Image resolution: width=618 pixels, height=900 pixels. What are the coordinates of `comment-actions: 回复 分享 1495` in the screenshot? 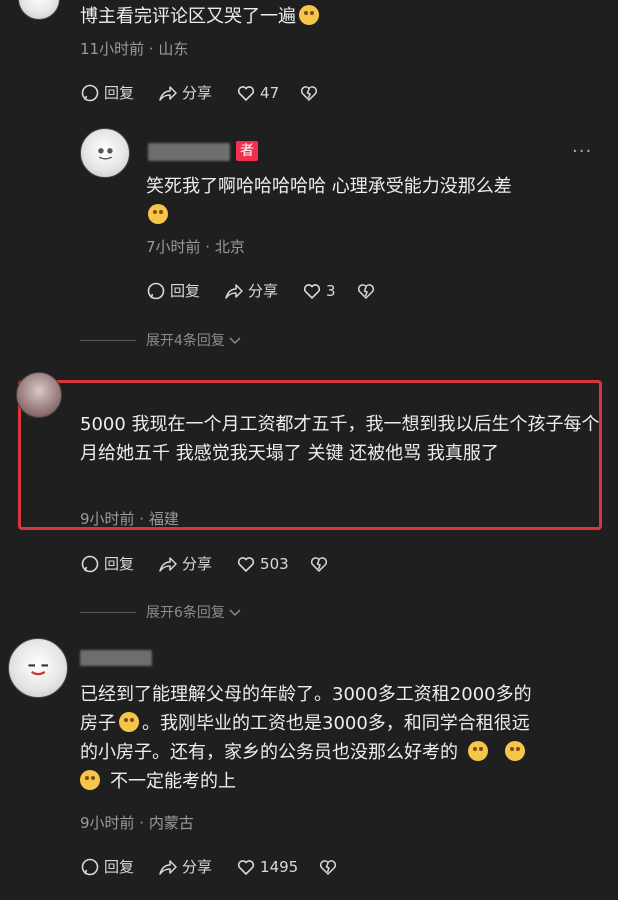 It's located at (209, 866).